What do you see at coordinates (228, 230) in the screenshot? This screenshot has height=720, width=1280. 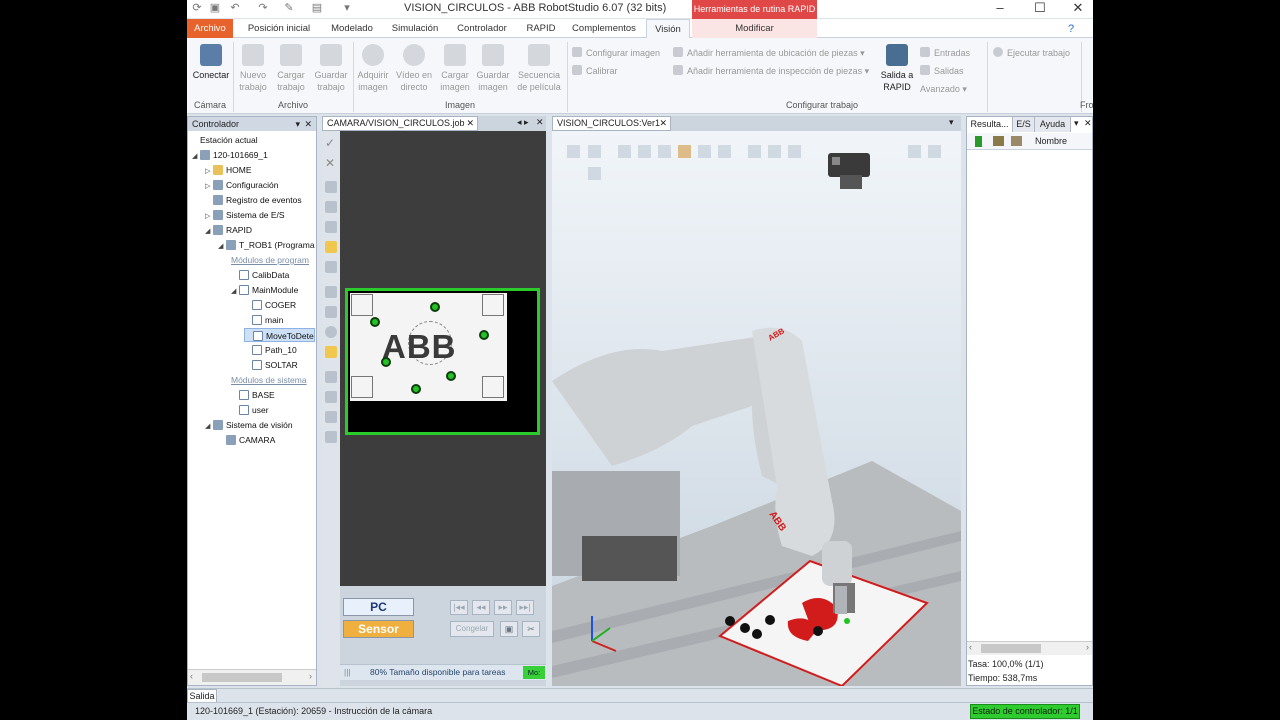 I see `tree-item: ◢ RAPID` at bounding box center [228, 230].